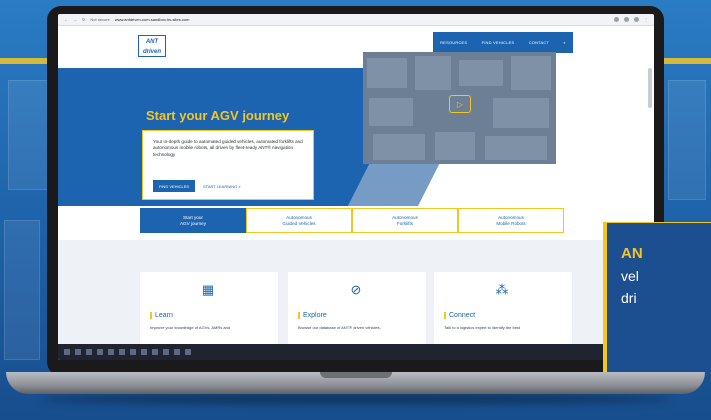  I want to click on video-thumbnail: ▷, so click(459, 108).